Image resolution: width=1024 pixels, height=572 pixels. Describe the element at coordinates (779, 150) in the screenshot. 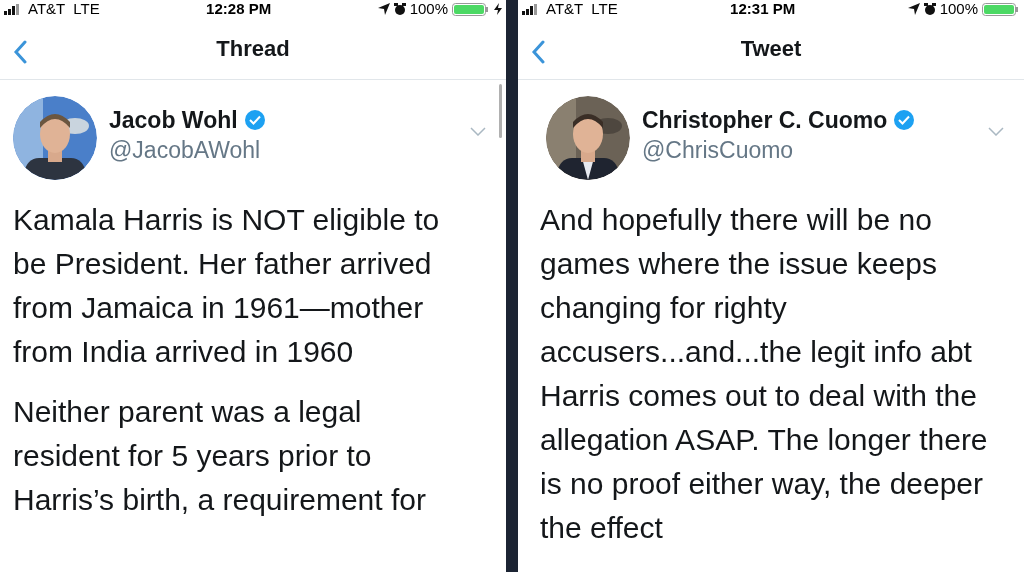

I see `author-handle: @ChrisCuomo` at that location.